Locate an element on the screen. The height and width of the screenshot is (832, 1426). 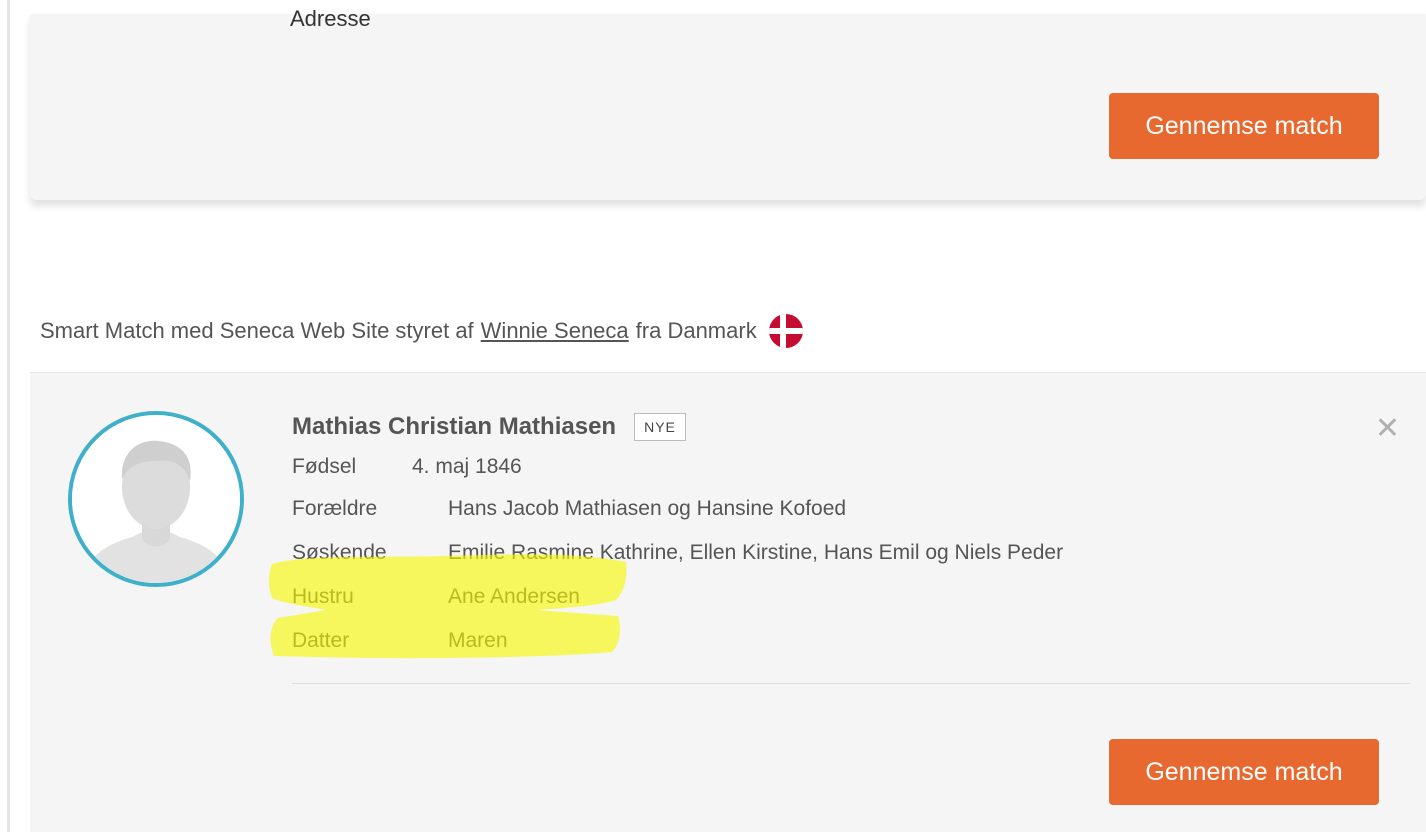
denmark-flag-icon is located at coordinates (785, 331).